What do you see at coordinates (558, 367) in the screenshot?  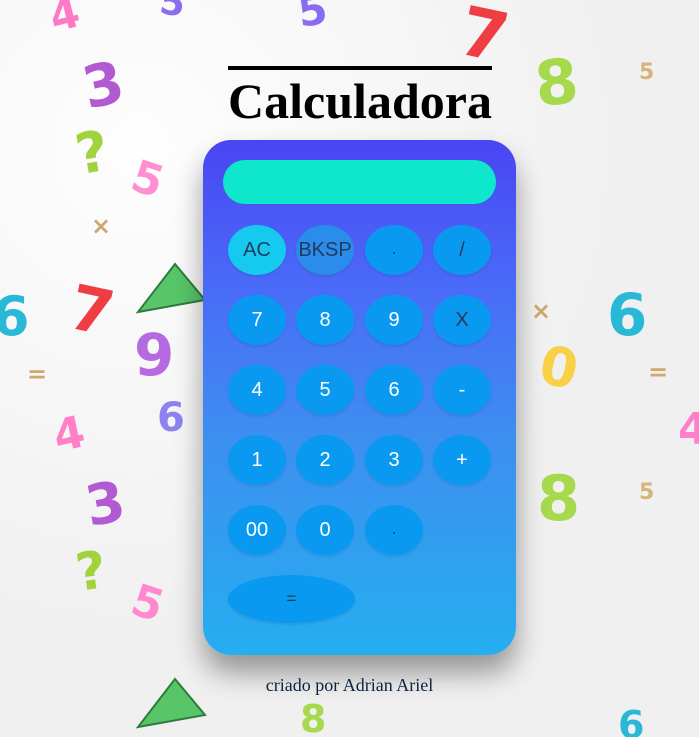 I see `background-glyph: 0` at bounding box center [558, 367].